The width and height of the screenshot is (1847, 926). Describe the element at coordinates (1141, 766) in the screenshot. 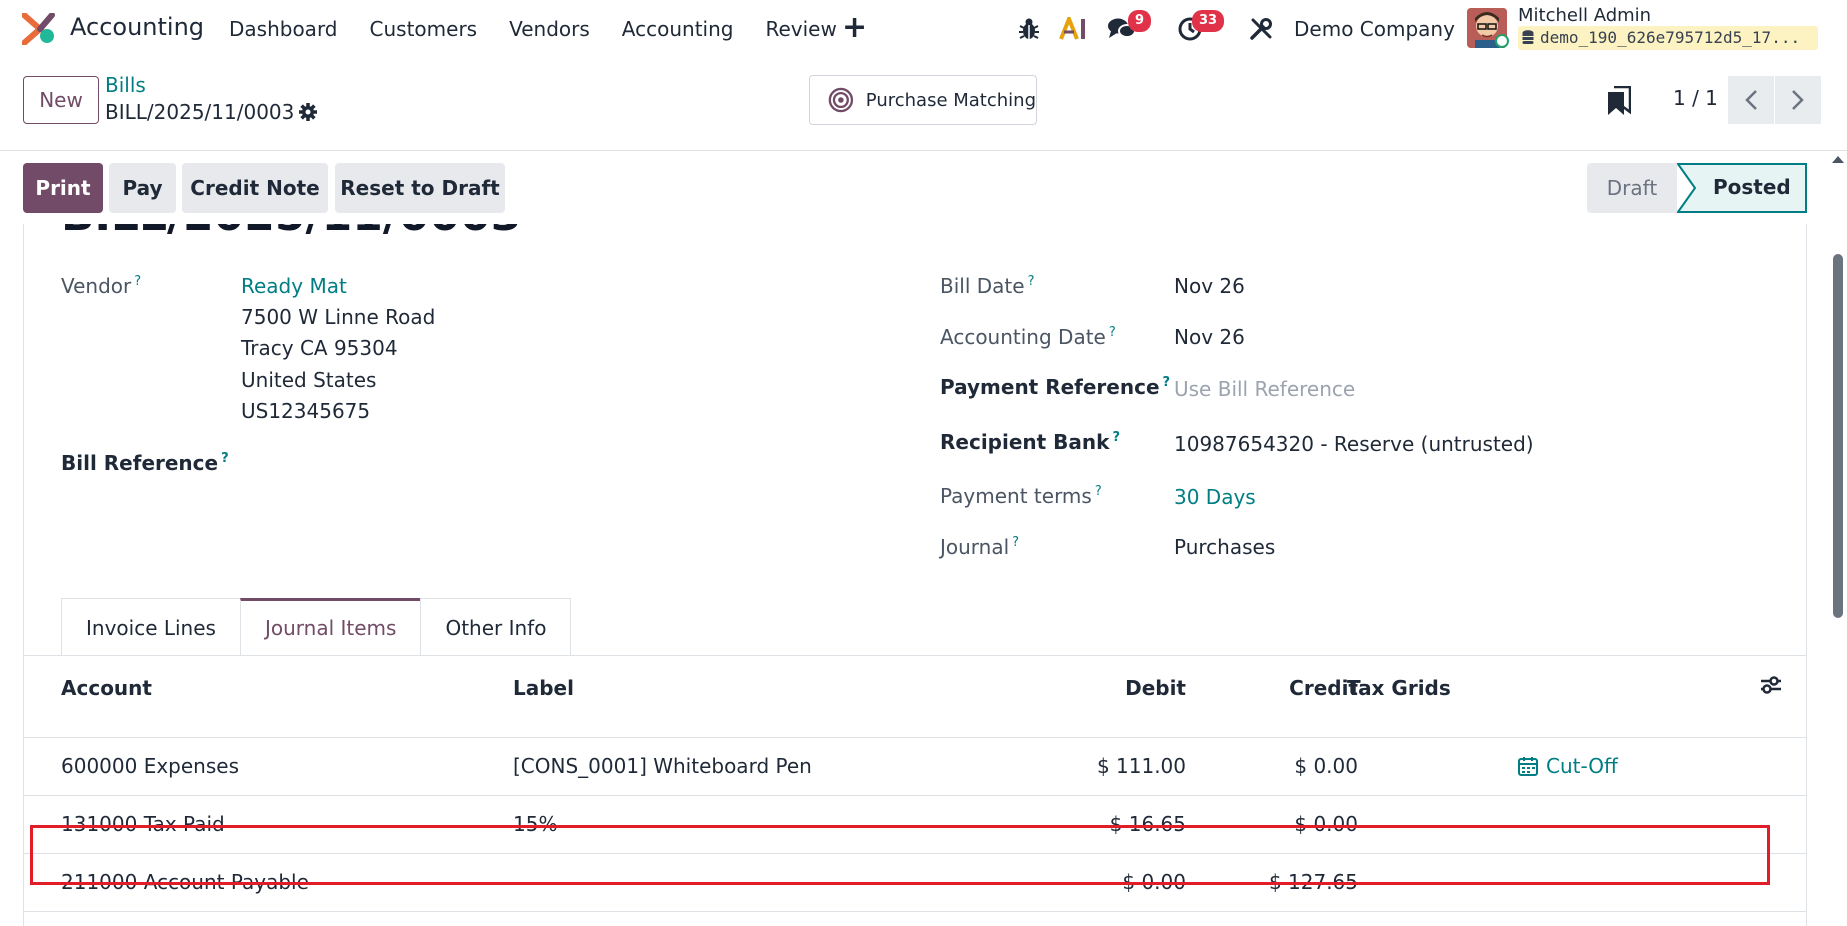

I see `cell-debit: $ 111.00` at that location.